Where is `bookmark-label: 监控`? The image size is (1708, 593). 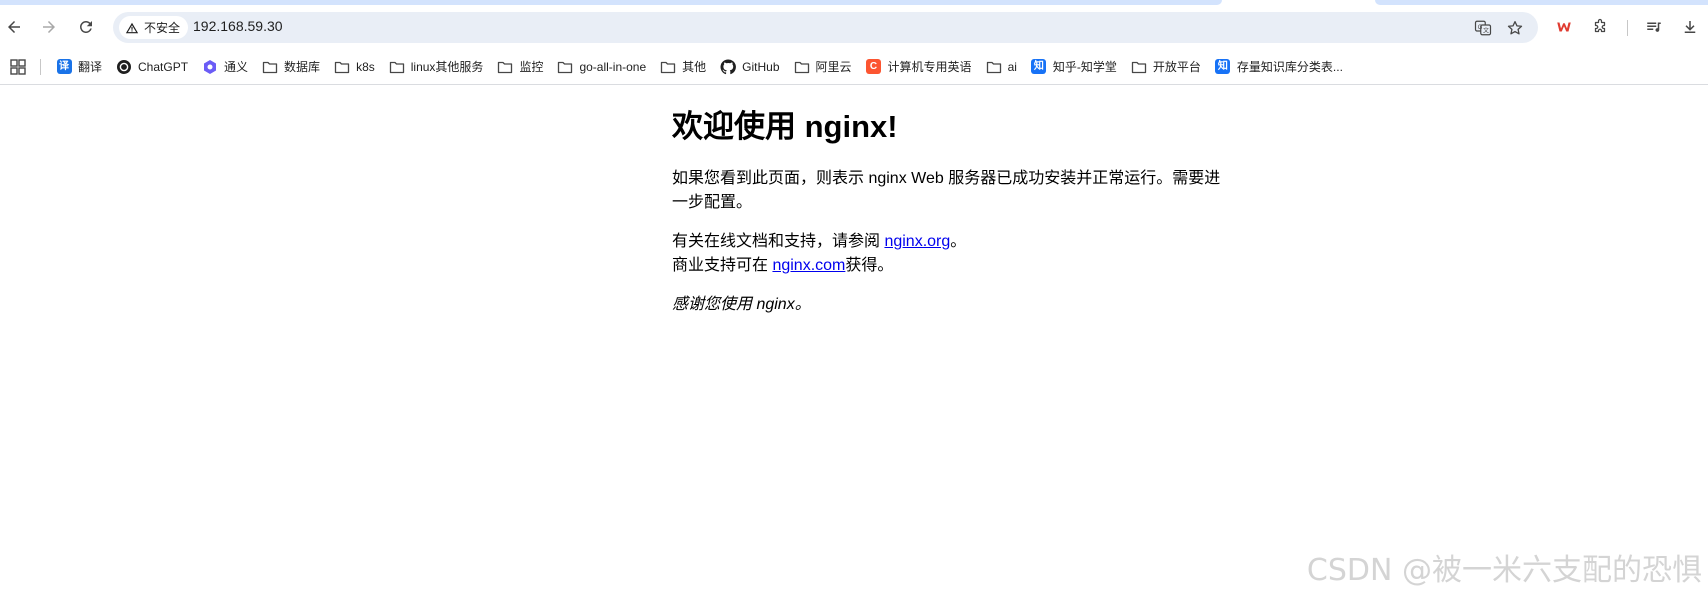
bookmark-label: 监控 is located at coordinates (531, 67).